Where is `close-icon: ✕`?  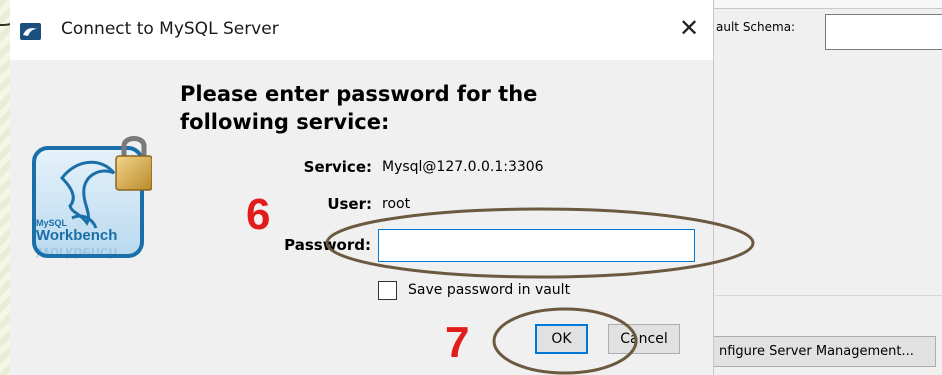
close-icon: ✕ is located at coordinates (689, 28).